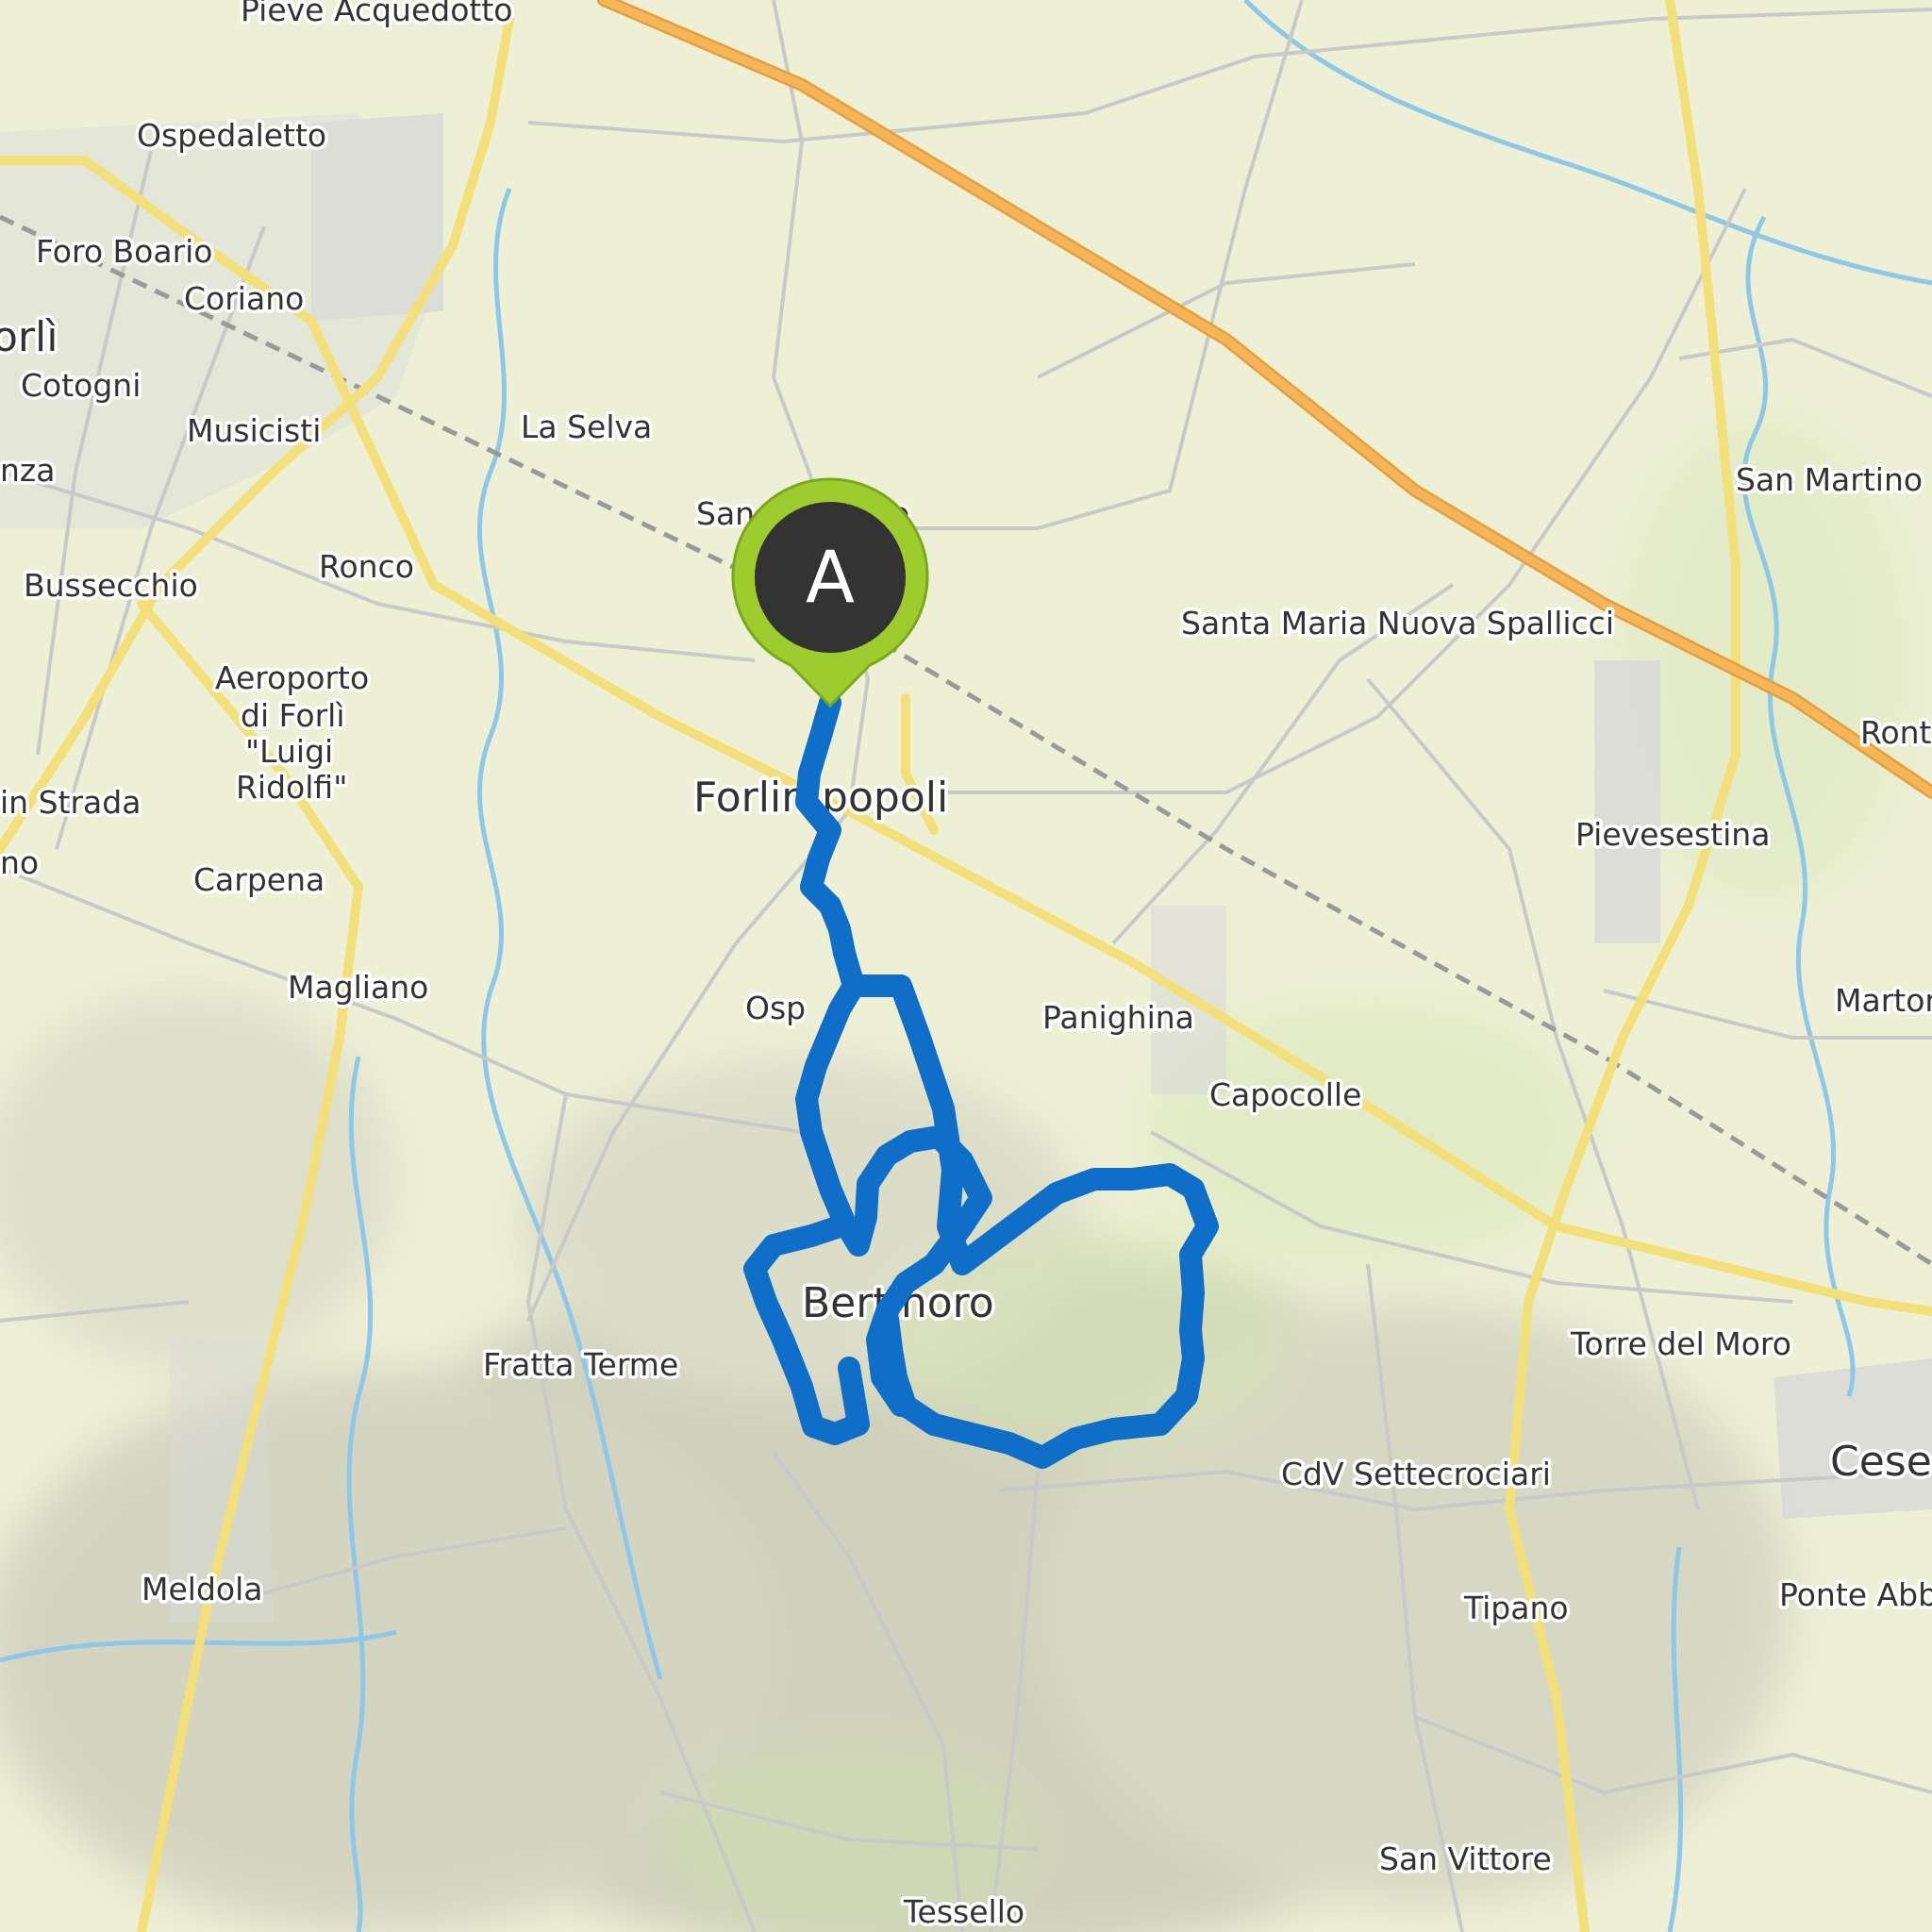 The height and width of the screenshot is (1932, 1932). What do you see at coordinates (831, 577) in the screenshot?
I see `marker-label: A` at bounding box center [831, 577].